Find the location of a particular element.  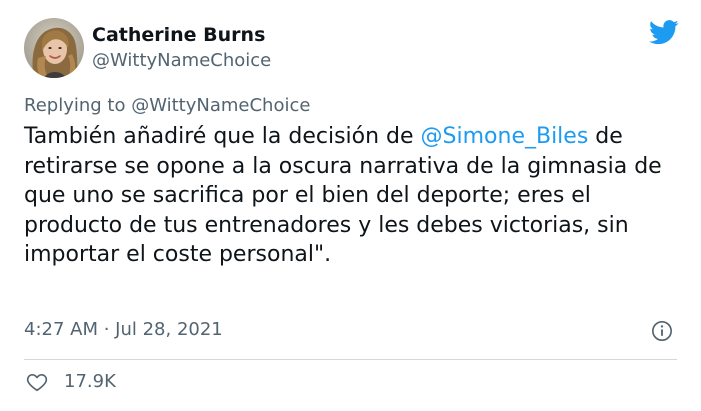

divider is located at coordinates (350, 359).